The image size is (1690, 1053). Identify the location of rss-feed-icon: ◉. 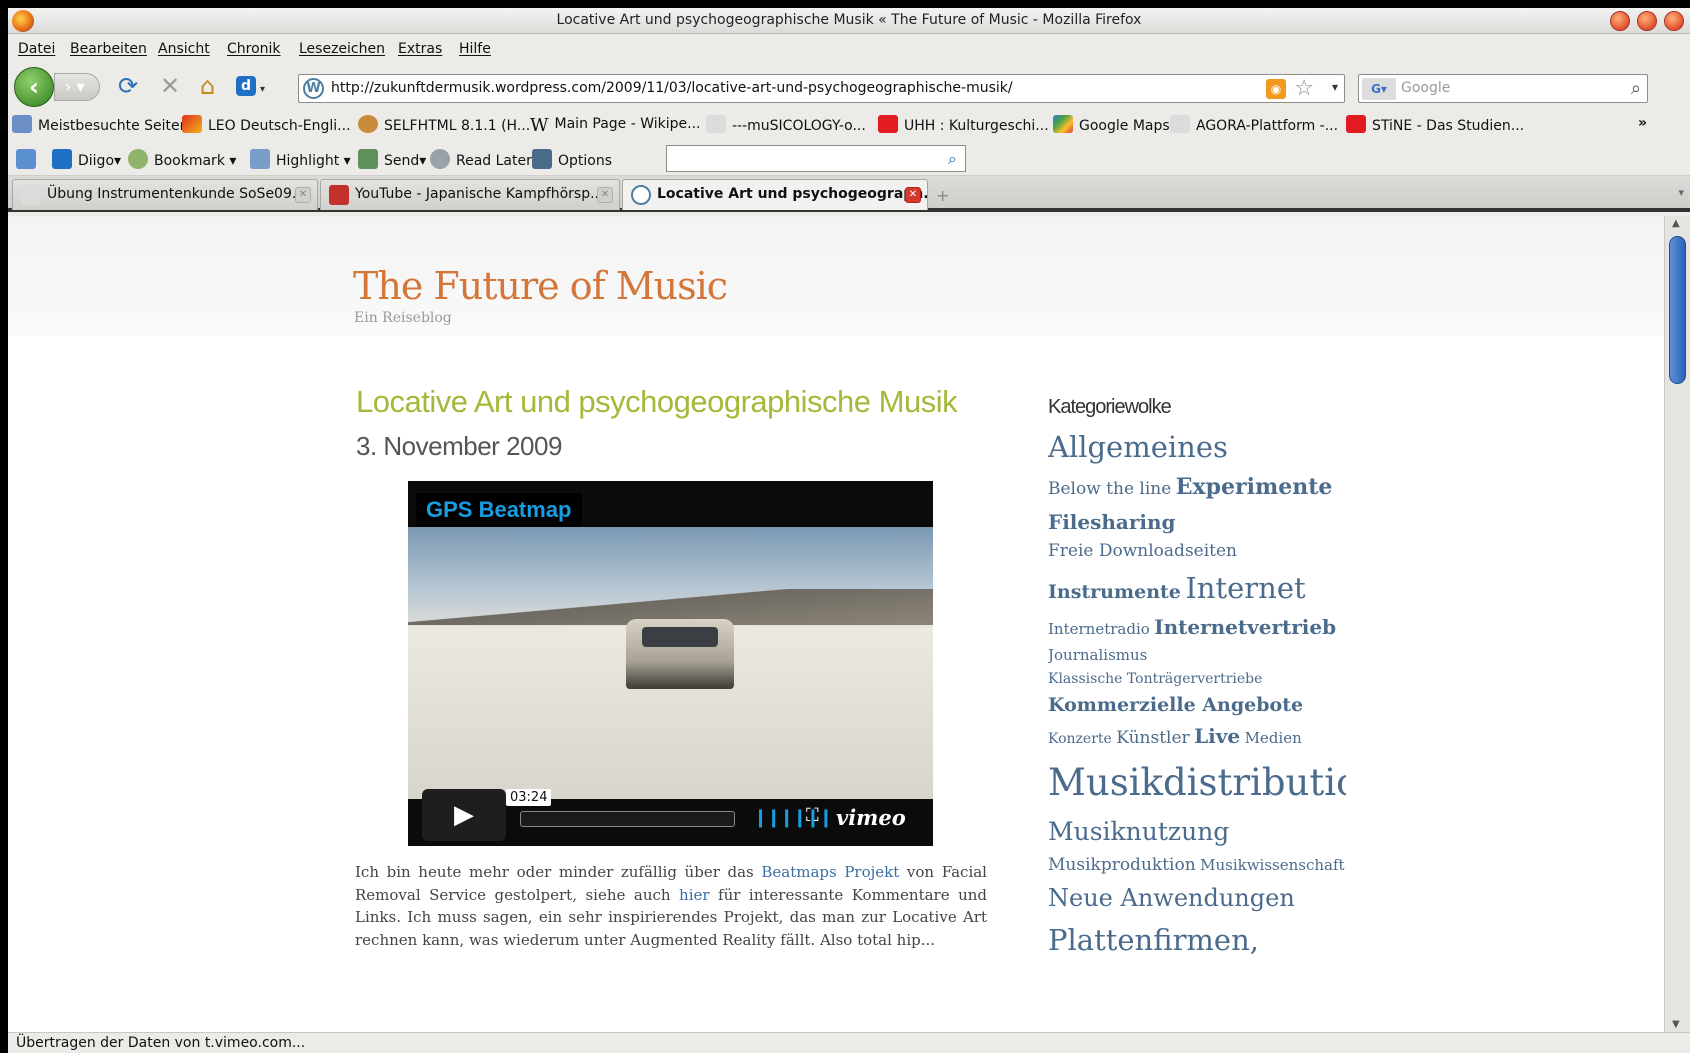
(1276, 89).